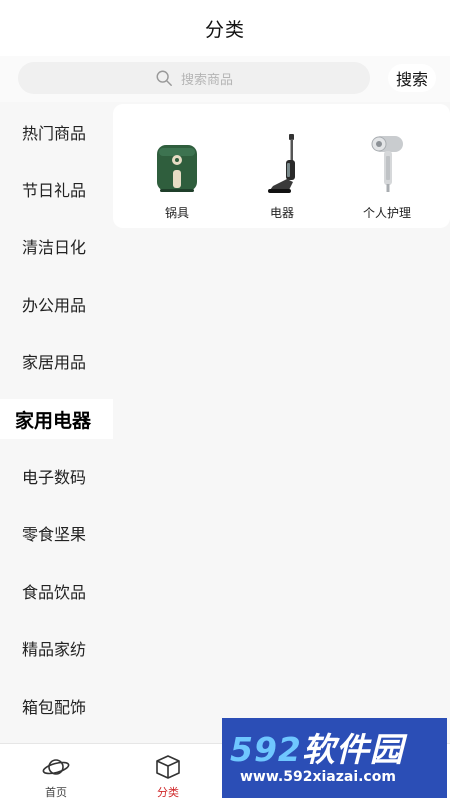  I want to click on subcategory-appliances: 电器, so click(282, 177).